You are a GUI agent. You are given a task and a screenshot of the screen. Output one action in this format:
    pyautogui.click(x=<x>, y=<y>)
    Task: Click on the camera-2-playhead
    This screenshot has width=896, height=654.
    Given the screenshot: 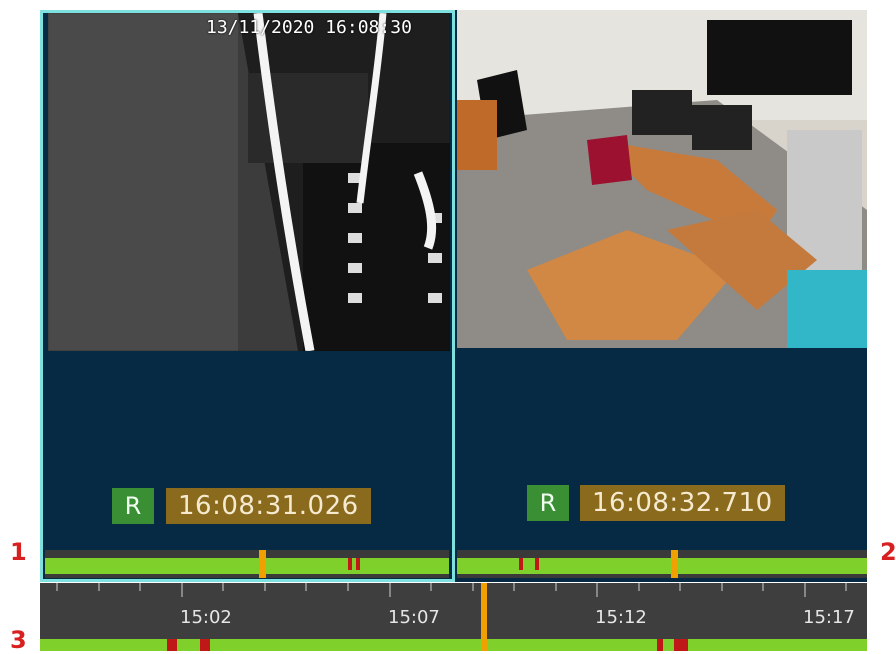 What is the action you would take?
    pyautogui.click(x=674, y=564)
    